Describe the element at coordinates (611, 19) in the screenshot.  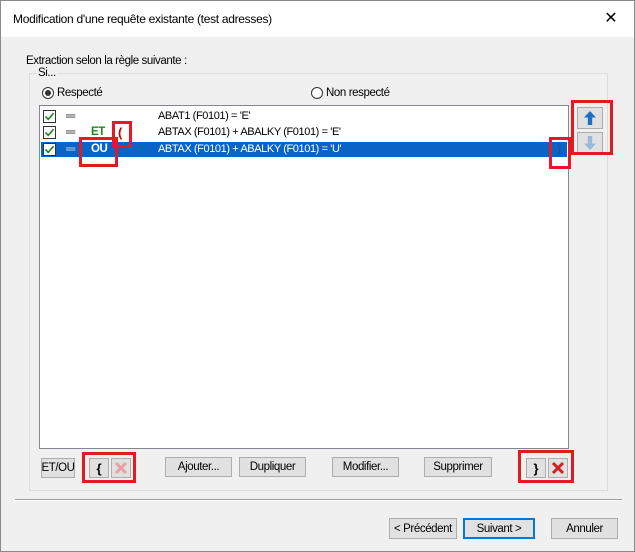
I see `close-button: ✕` at that location.